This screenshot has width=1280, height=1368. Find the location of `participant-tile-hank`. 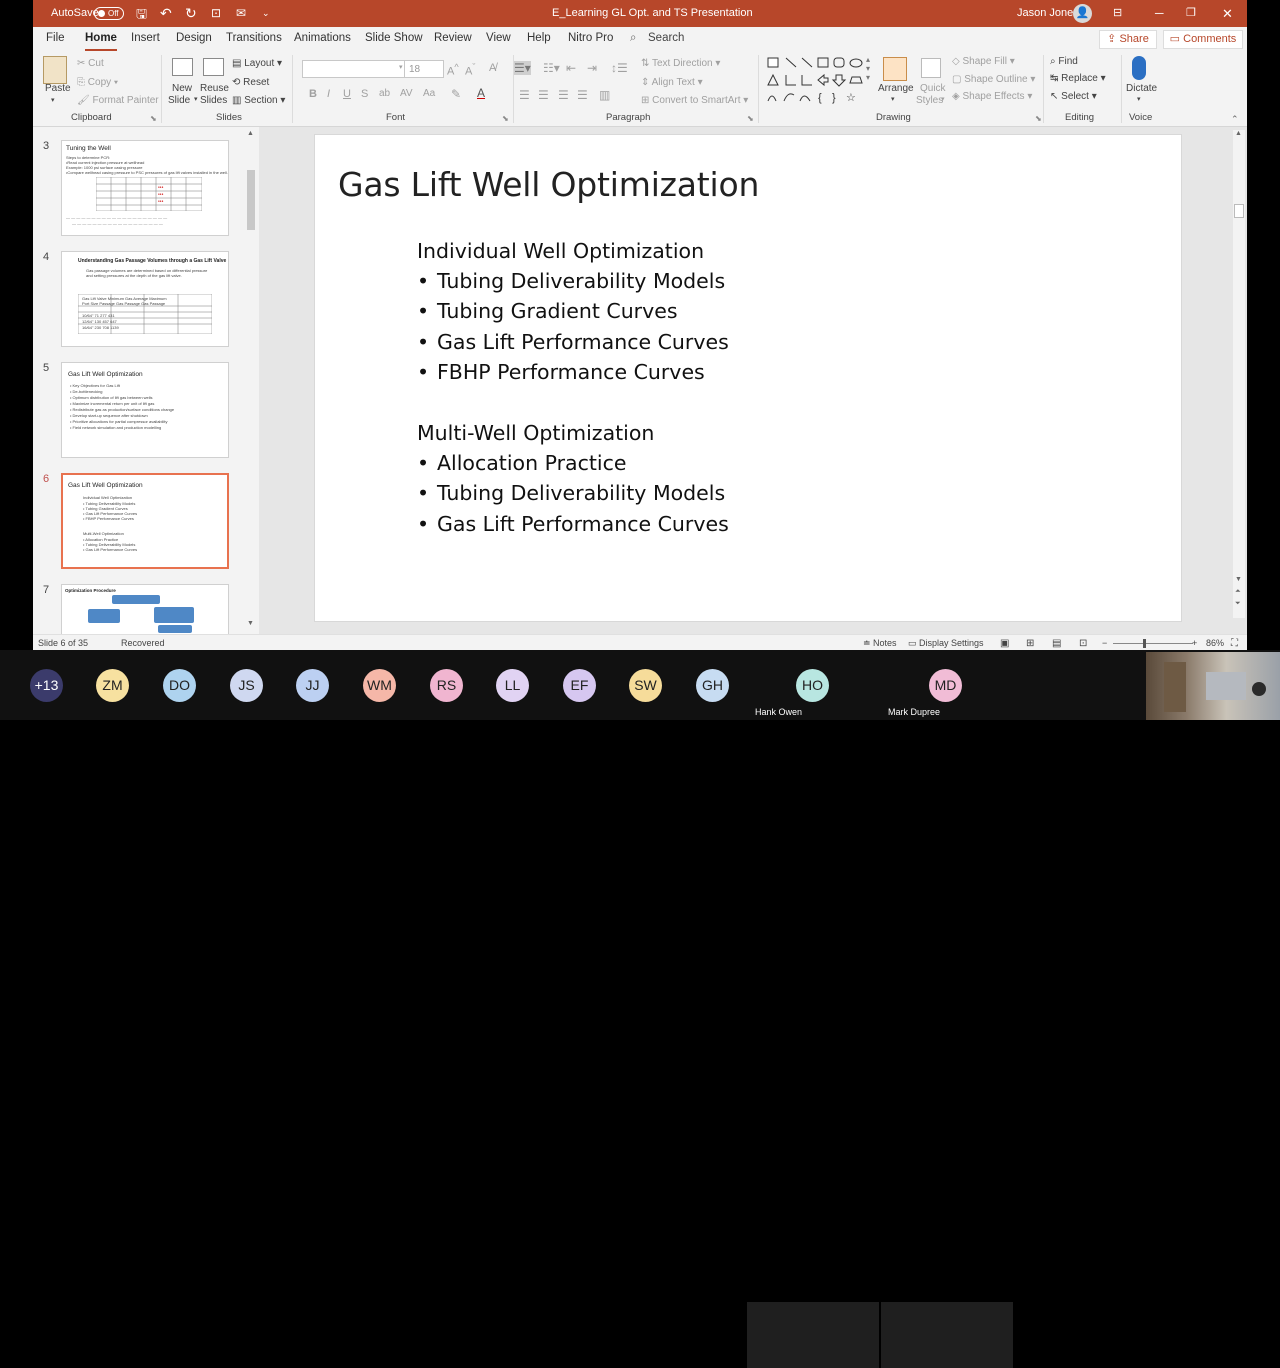

participant-tile-hank is located at coordinates (813, 1335).